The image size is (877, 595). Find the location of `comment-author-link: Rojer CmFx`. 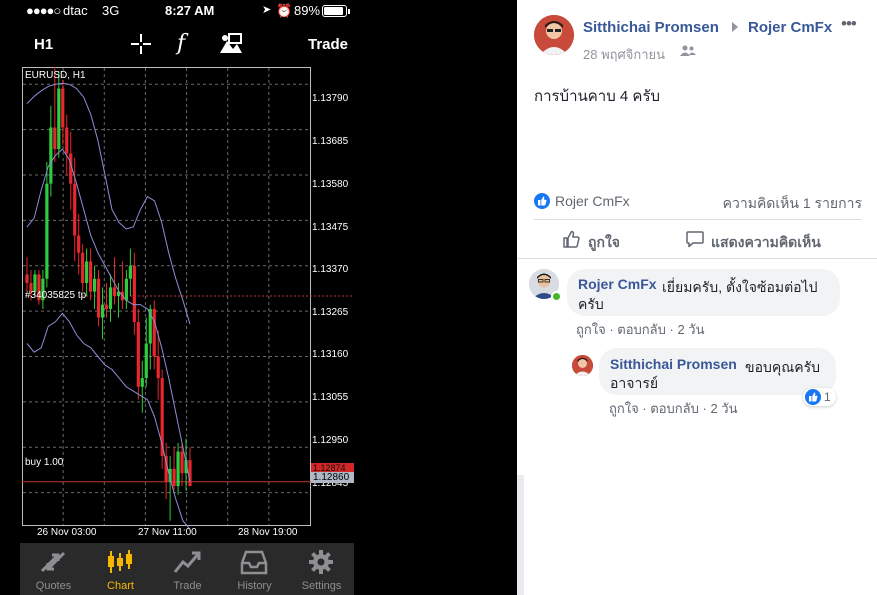

comment-author-link: Rojer CmFx is located at coordinates (617, 284).